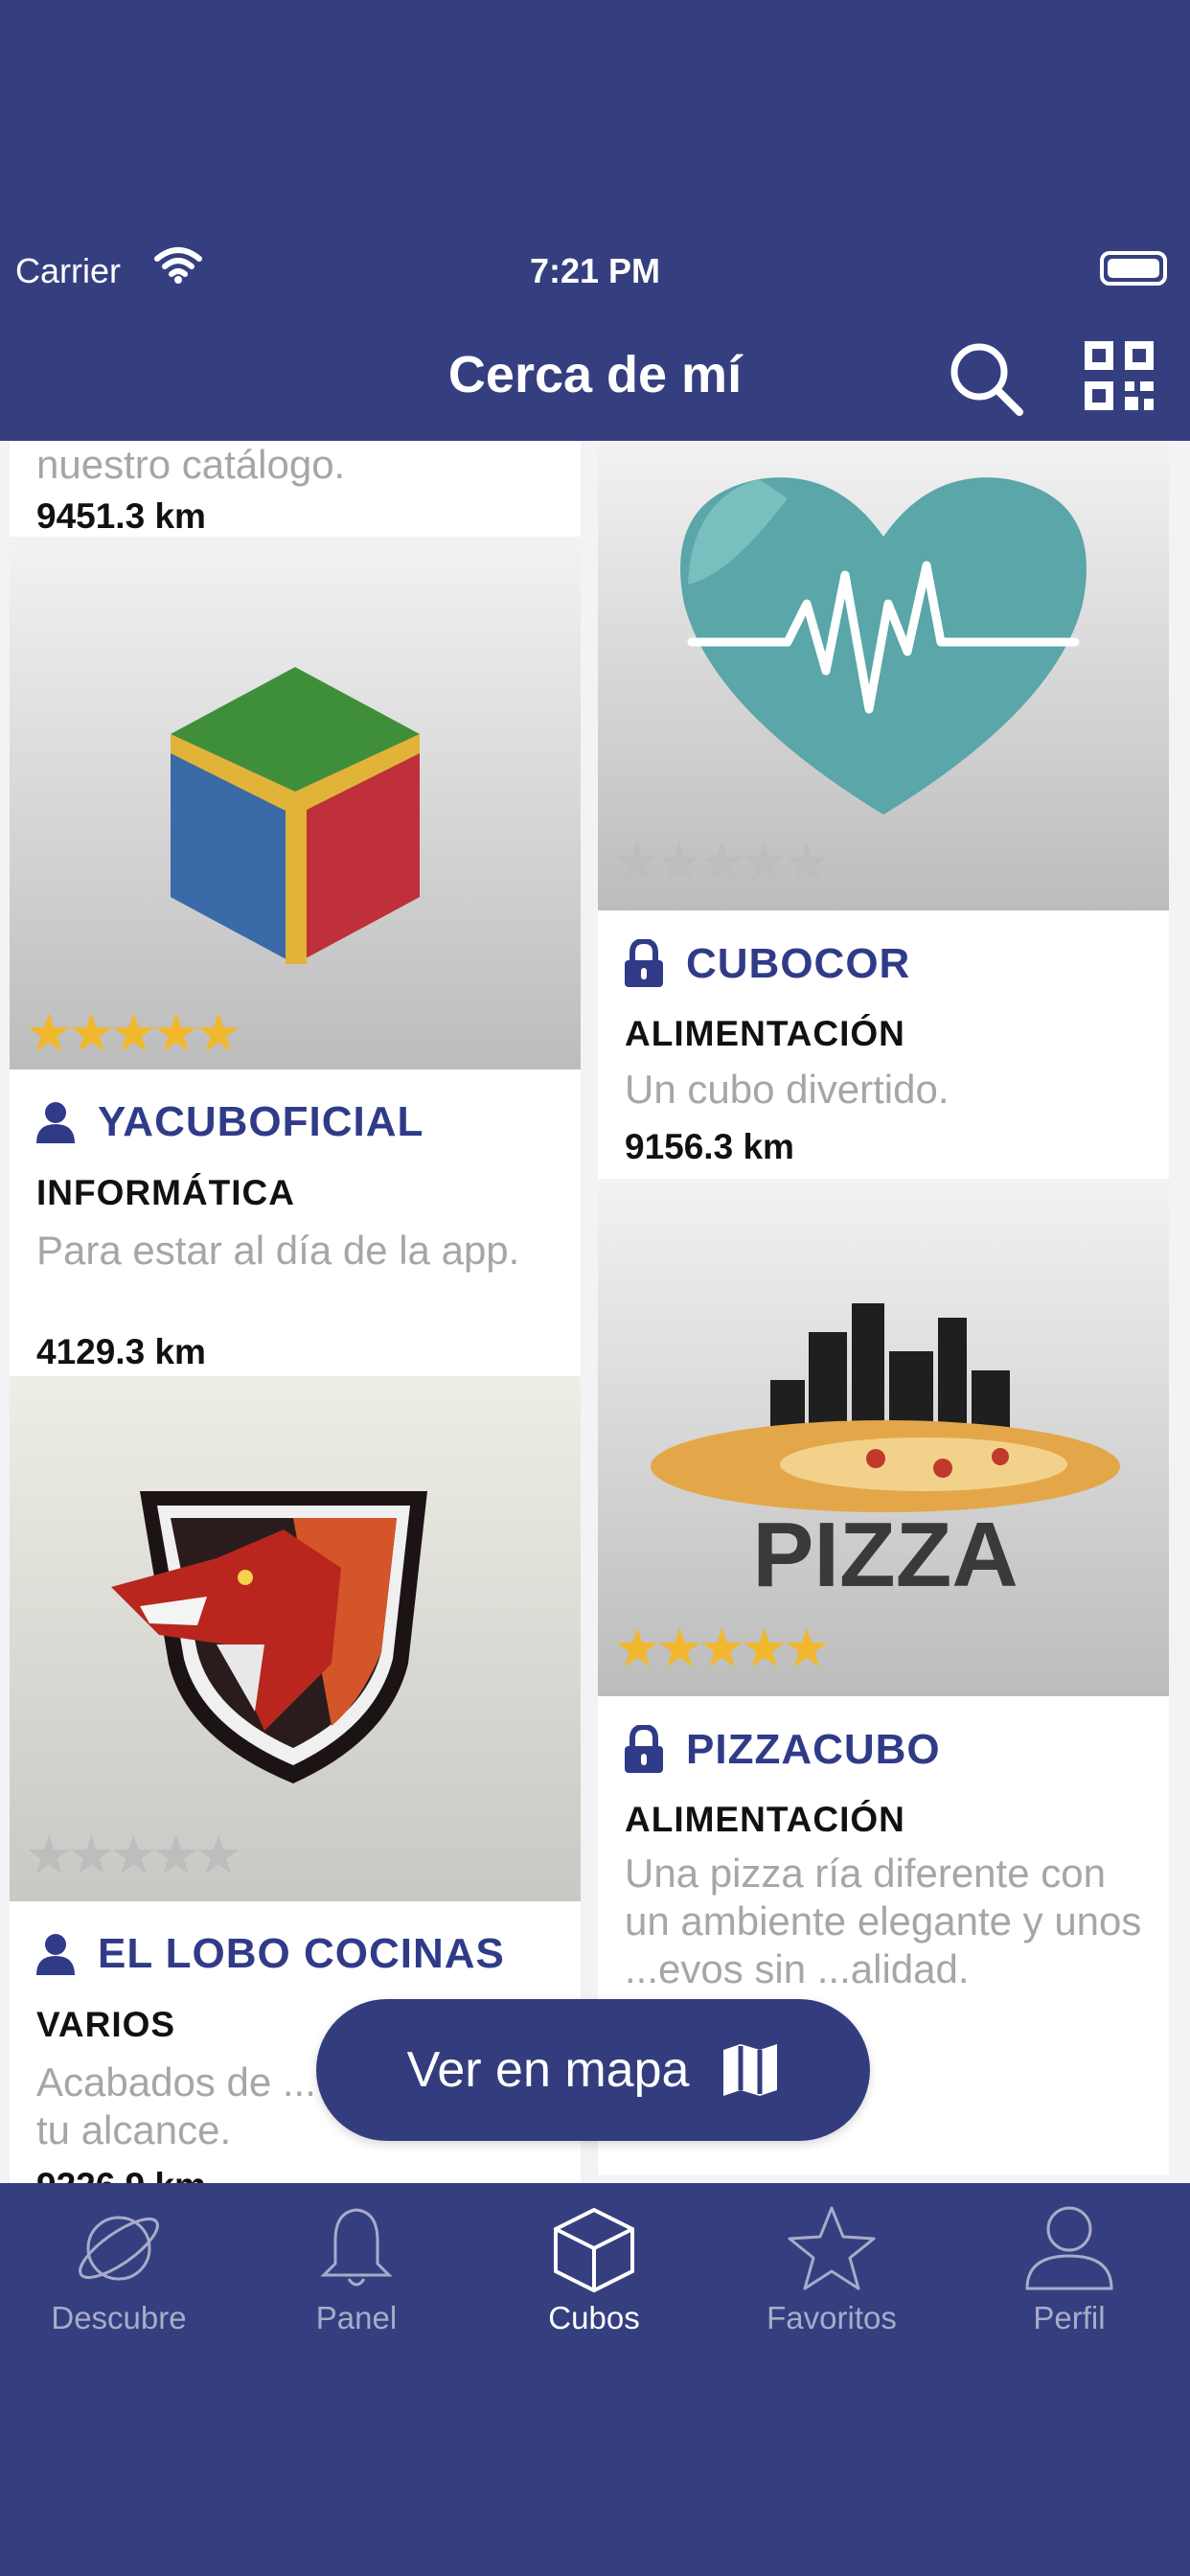 This screenshot has width=1190, height=2576. I want to click on card-description: Para estar al día de la app., so click(278, 1250).